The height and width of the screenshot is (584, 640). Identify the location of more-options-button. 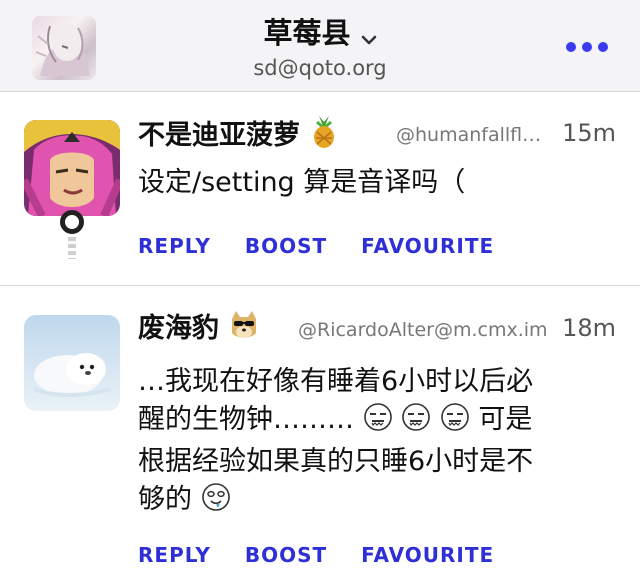
(587, 47).